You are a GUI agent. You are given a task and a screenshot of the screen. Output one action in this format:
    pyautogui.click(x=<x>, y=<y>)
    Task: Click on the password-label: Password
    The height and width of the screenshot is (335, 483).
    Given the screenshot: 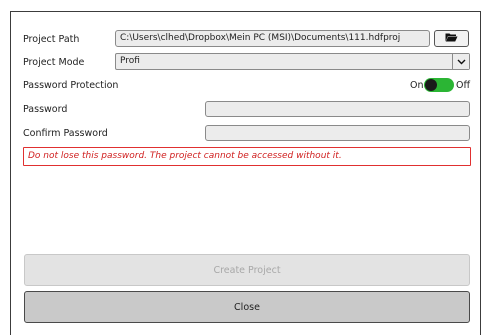 What is the action you would take?
    pyautogui.click(x=45, y=109)
    